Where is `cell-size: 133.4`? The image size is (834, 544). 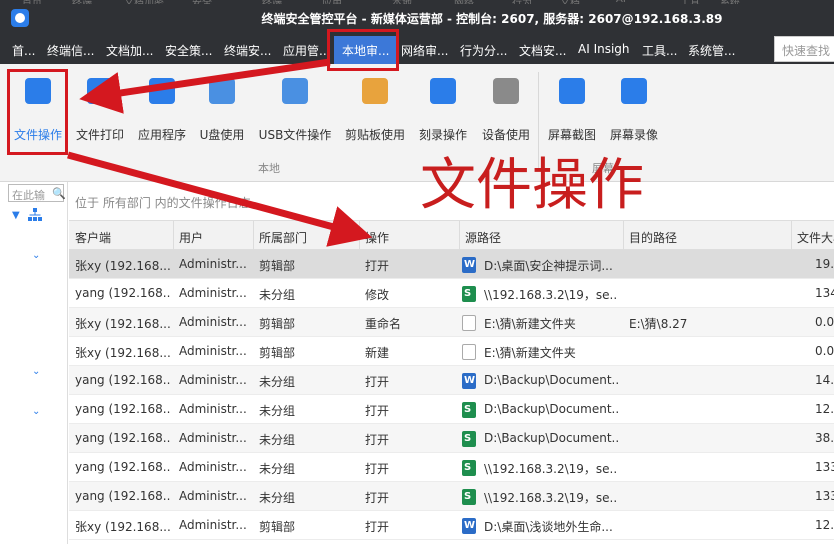 cell-size: 133.4 is located at coordinates (824, 496).